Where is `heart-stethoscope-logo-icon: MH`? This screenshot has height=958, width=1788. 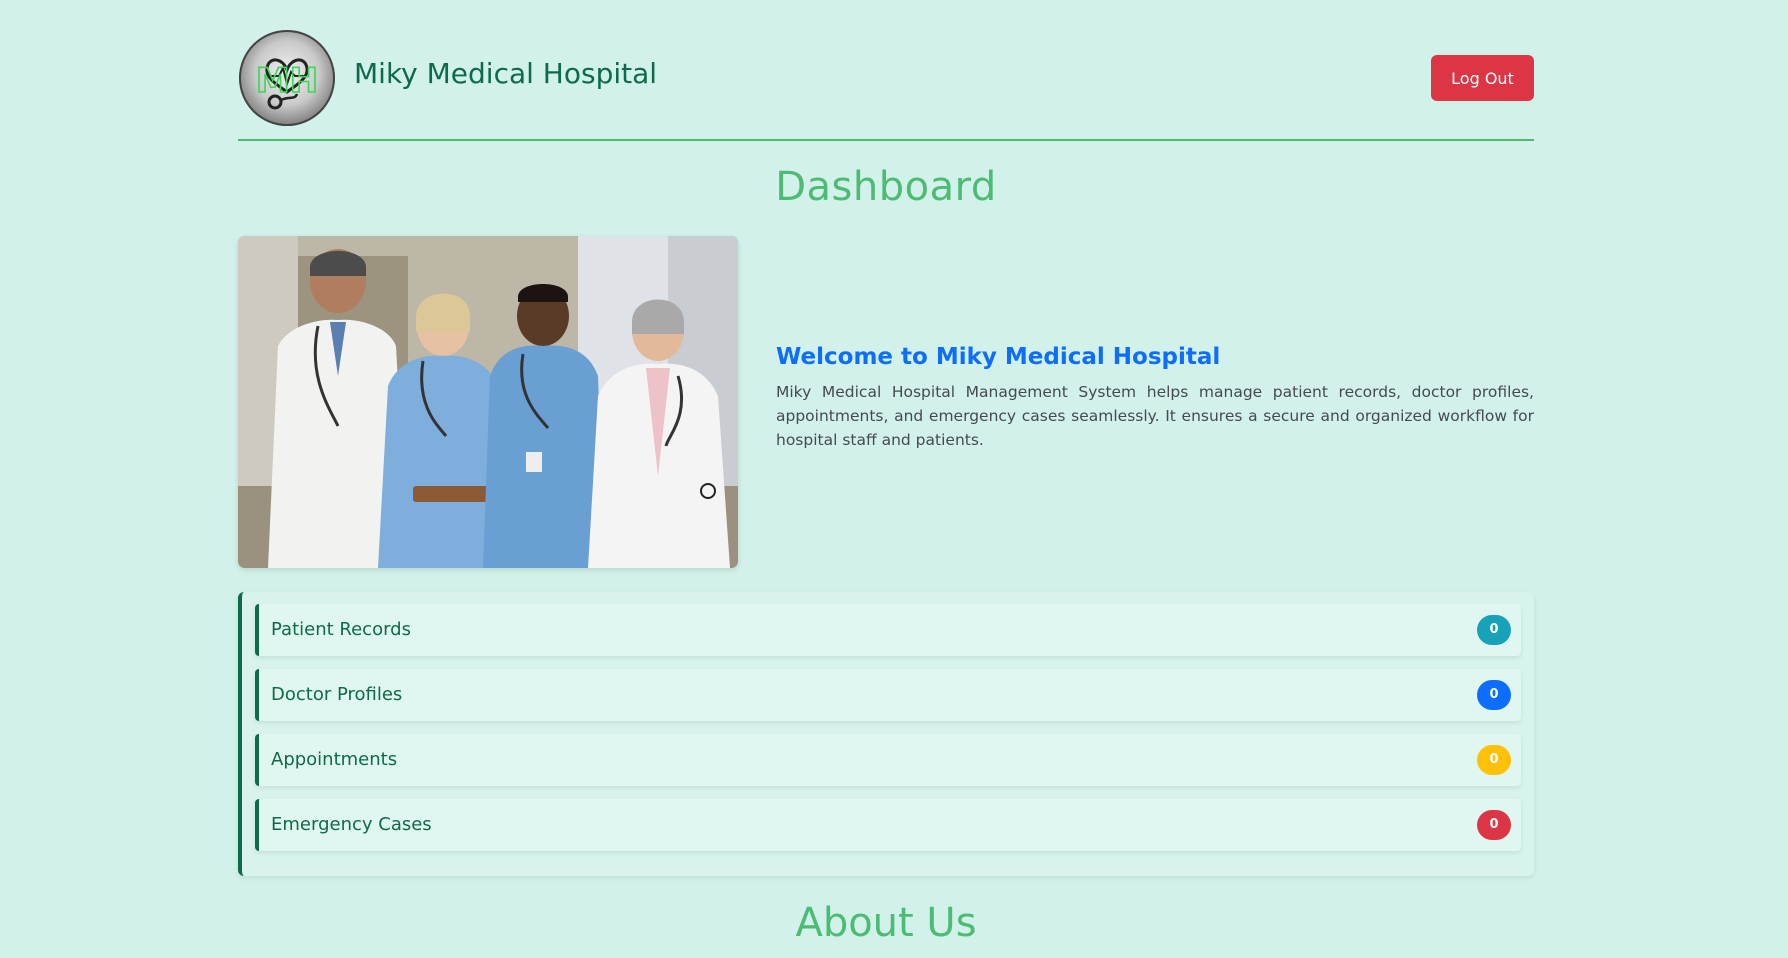 heart-stethoscope-logo-icon: MH is located at coordinates (287, 84).